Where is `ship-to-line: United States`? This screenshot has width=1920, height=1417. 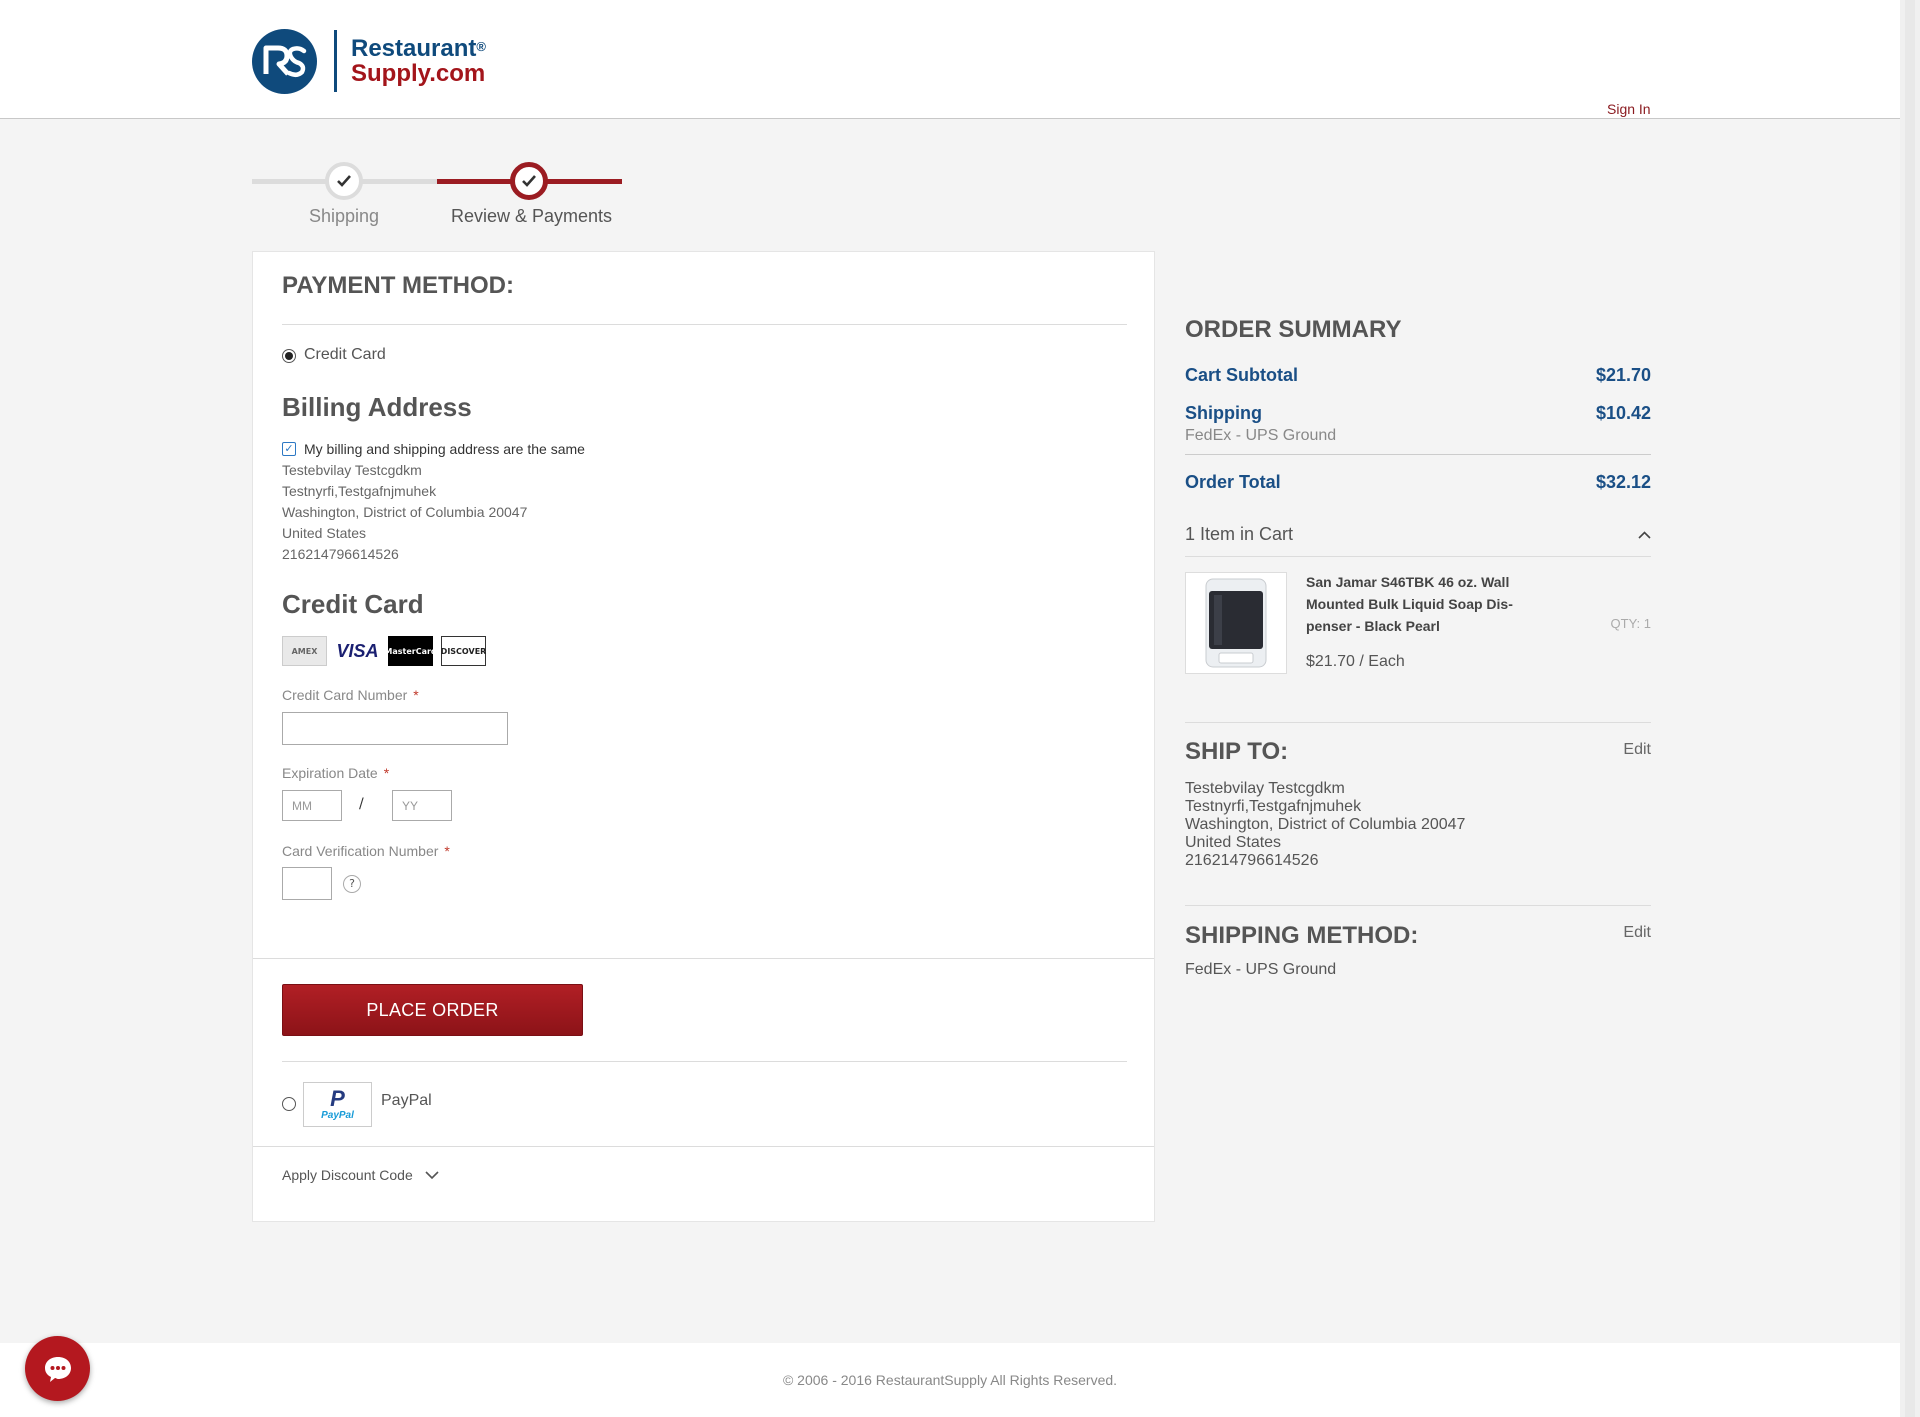
ship-to-line: United States is located at coordinates (1233, 842).